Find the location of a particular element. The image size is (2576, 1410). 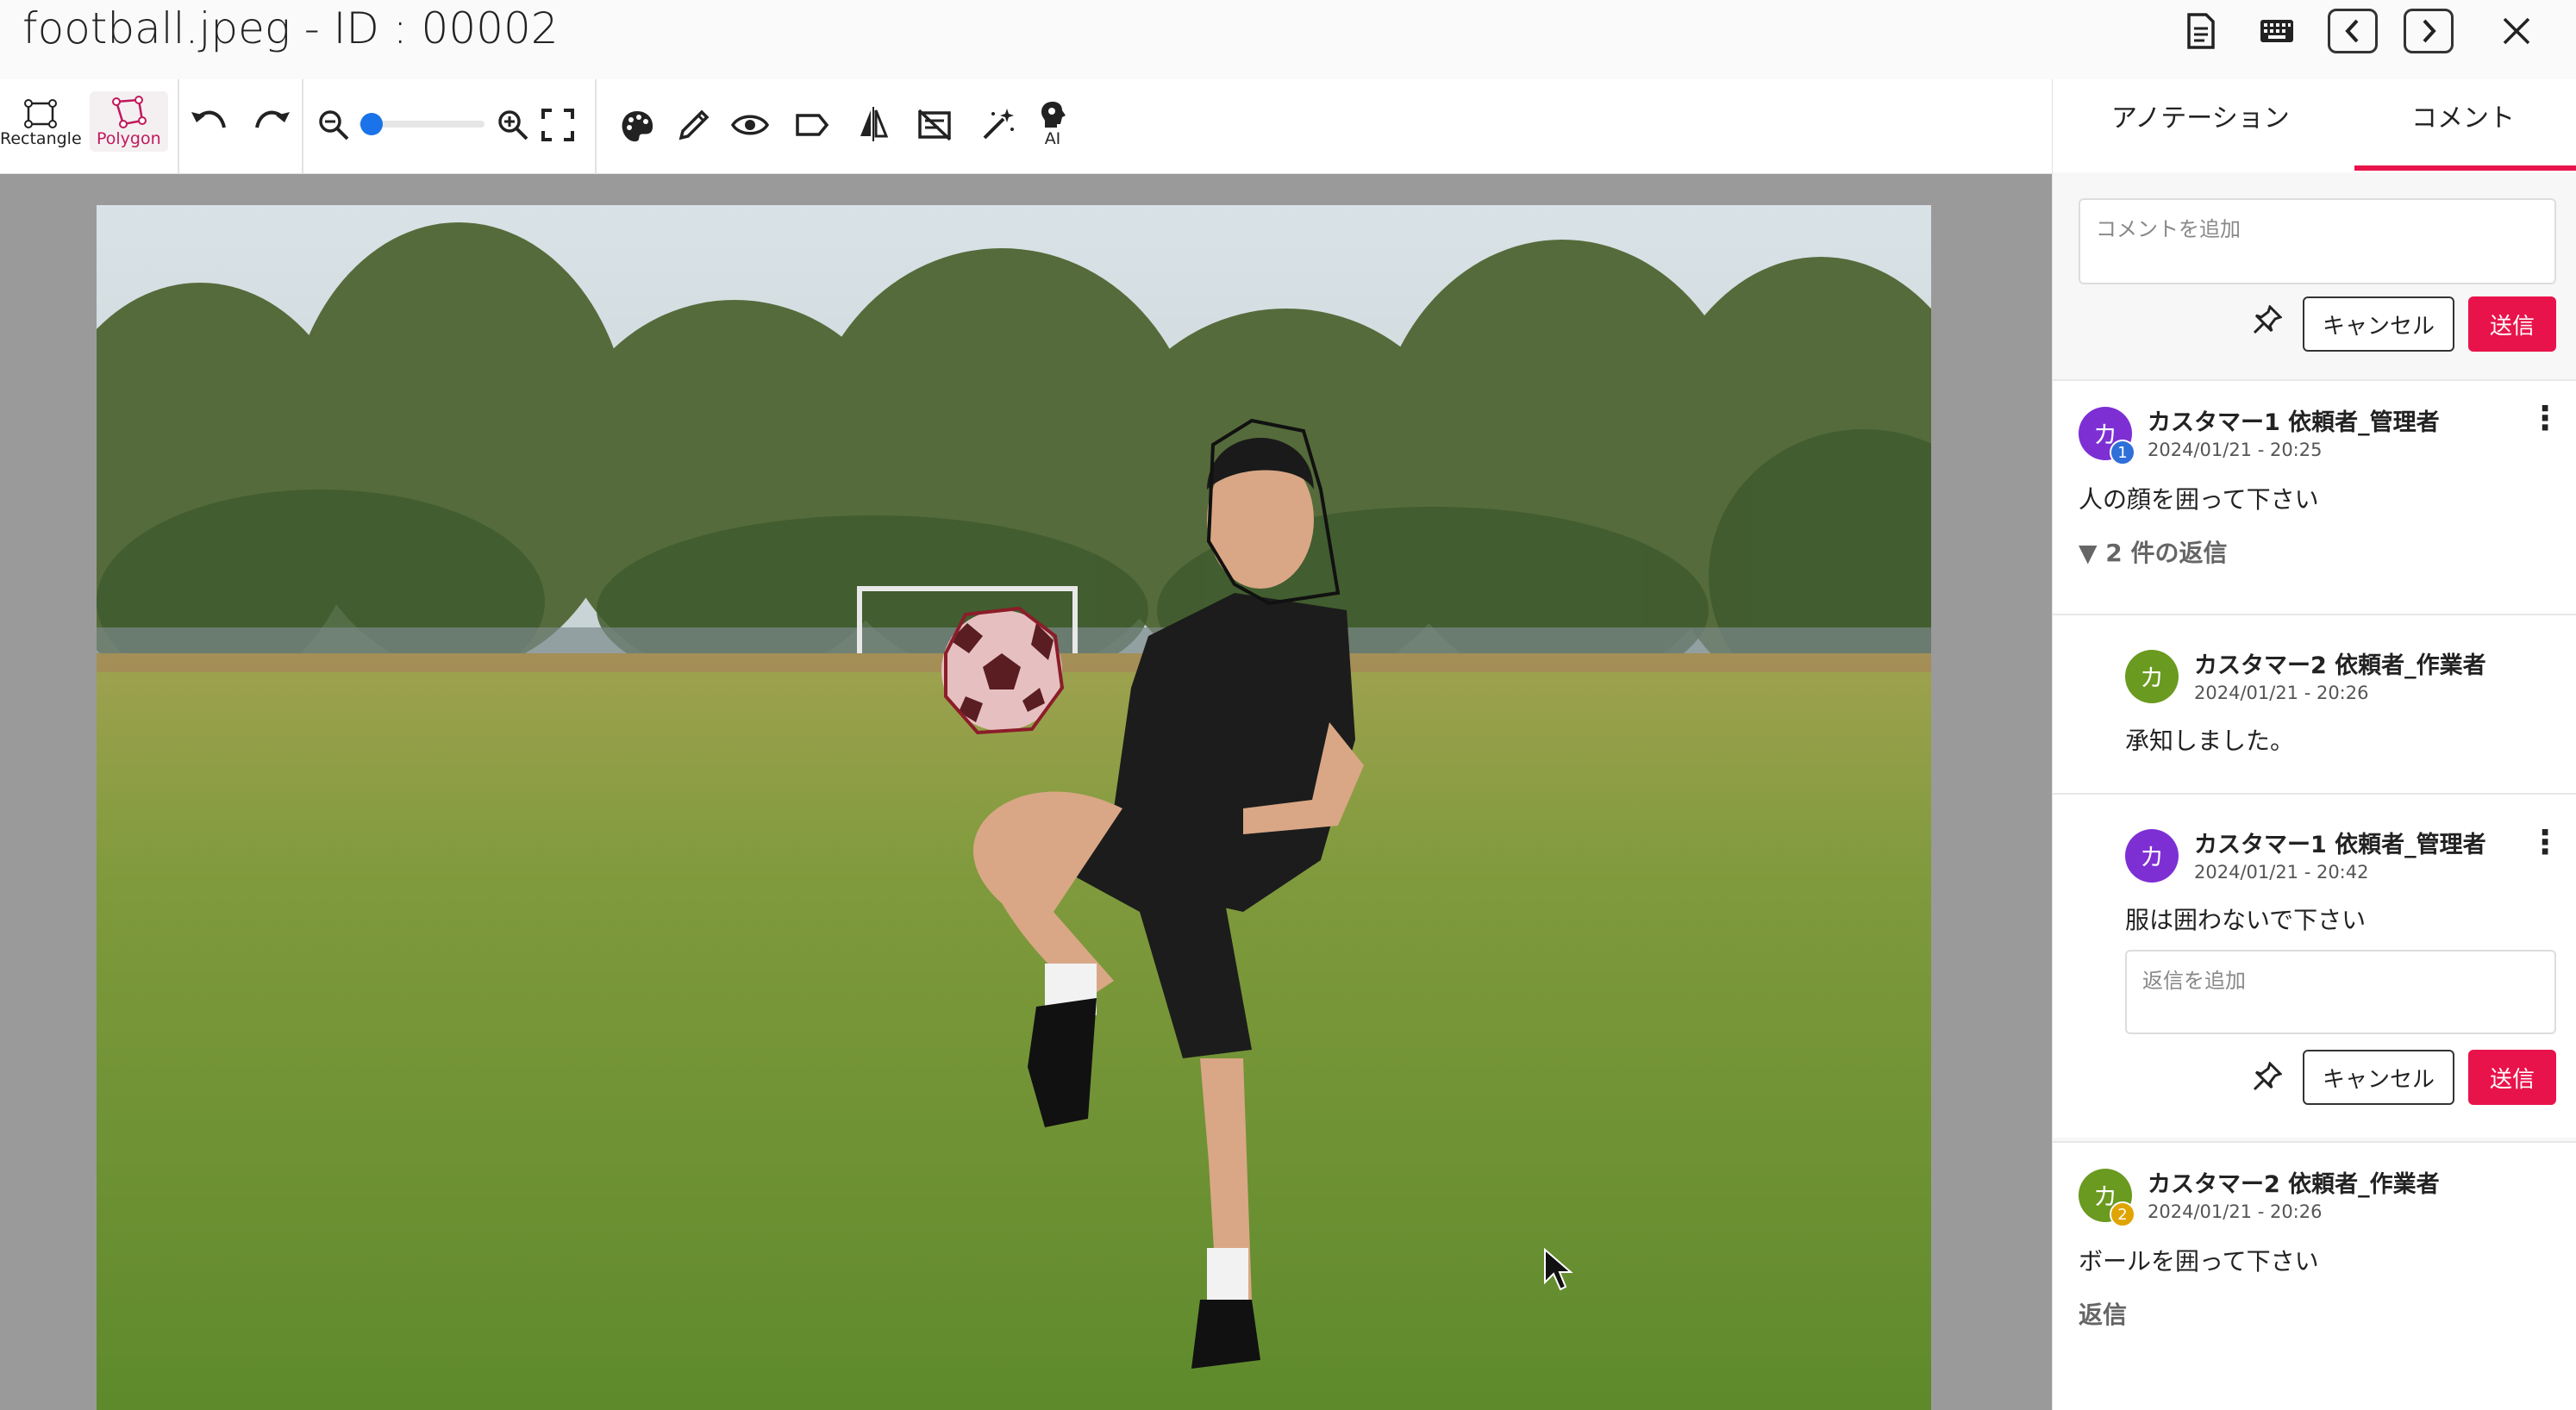

polygon-tool: Polygon is located at coordinates (129, 121).